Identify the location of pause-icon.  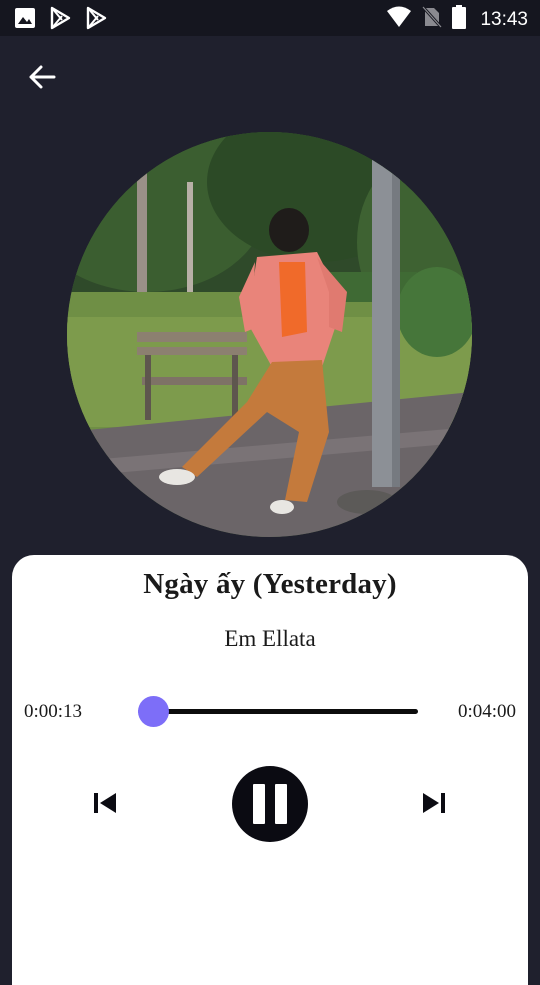
(270, 804).